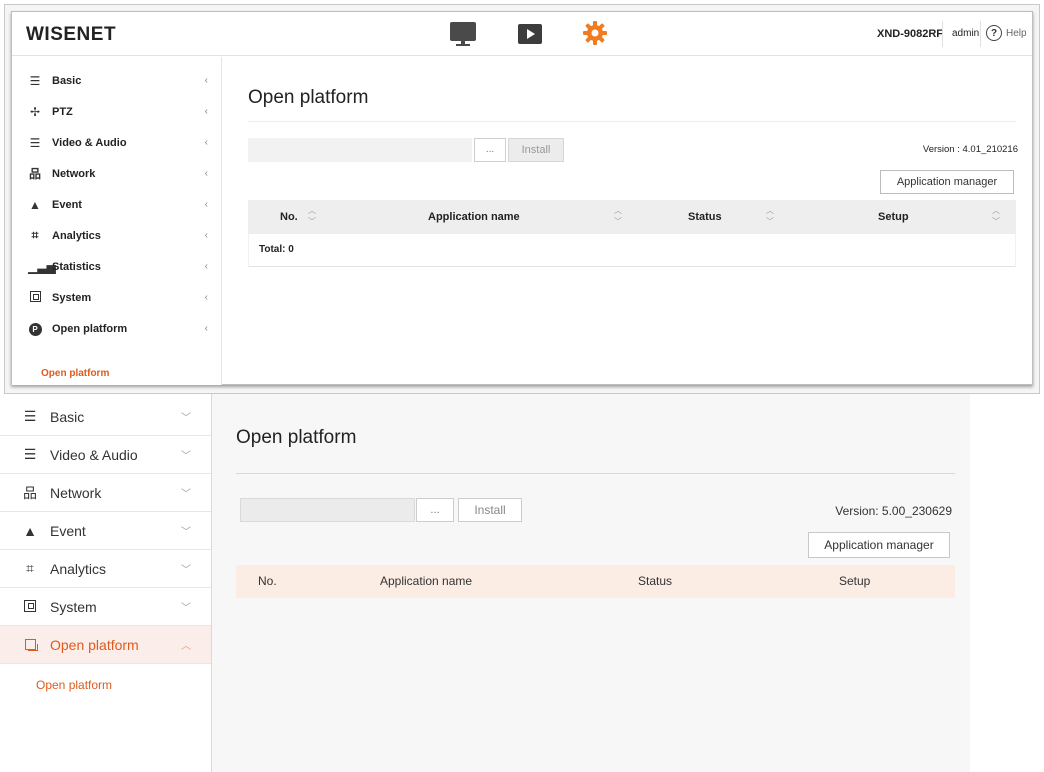  Describe the element at coordinates (186, 646) in the screenshot. I see `chevron-up-icon: ︿` at that location.